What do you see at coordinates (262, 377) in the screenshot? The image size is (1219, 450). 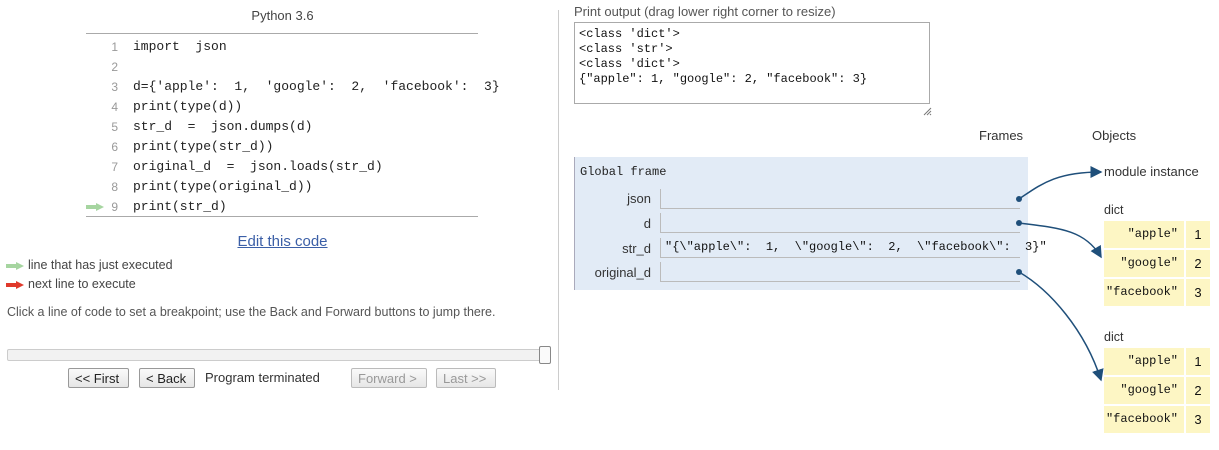 I see `program-status: Program terminated` at bounding box center [262, 377].